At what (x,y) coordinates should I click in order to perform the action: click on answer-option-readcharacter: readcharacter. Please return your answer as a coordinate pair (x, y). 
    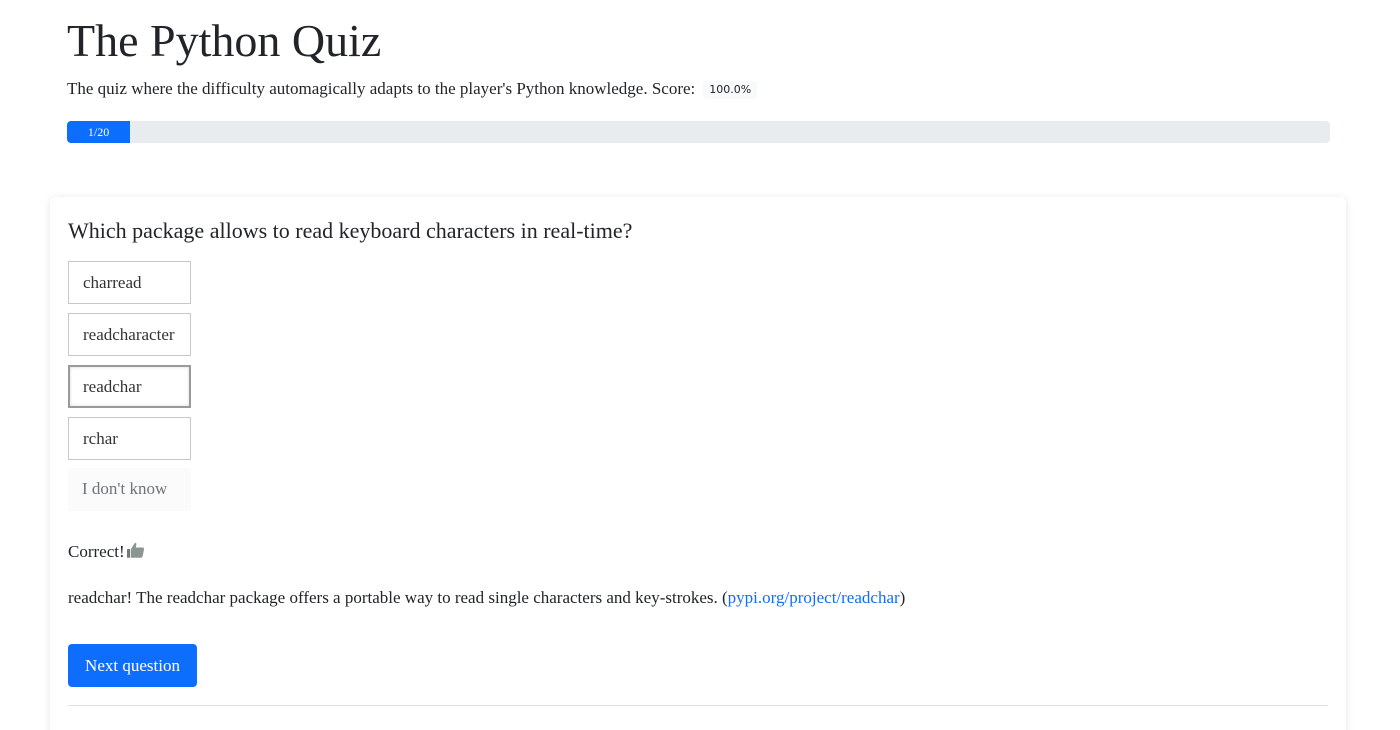
    Looking at the image, I should click on (129, 334).